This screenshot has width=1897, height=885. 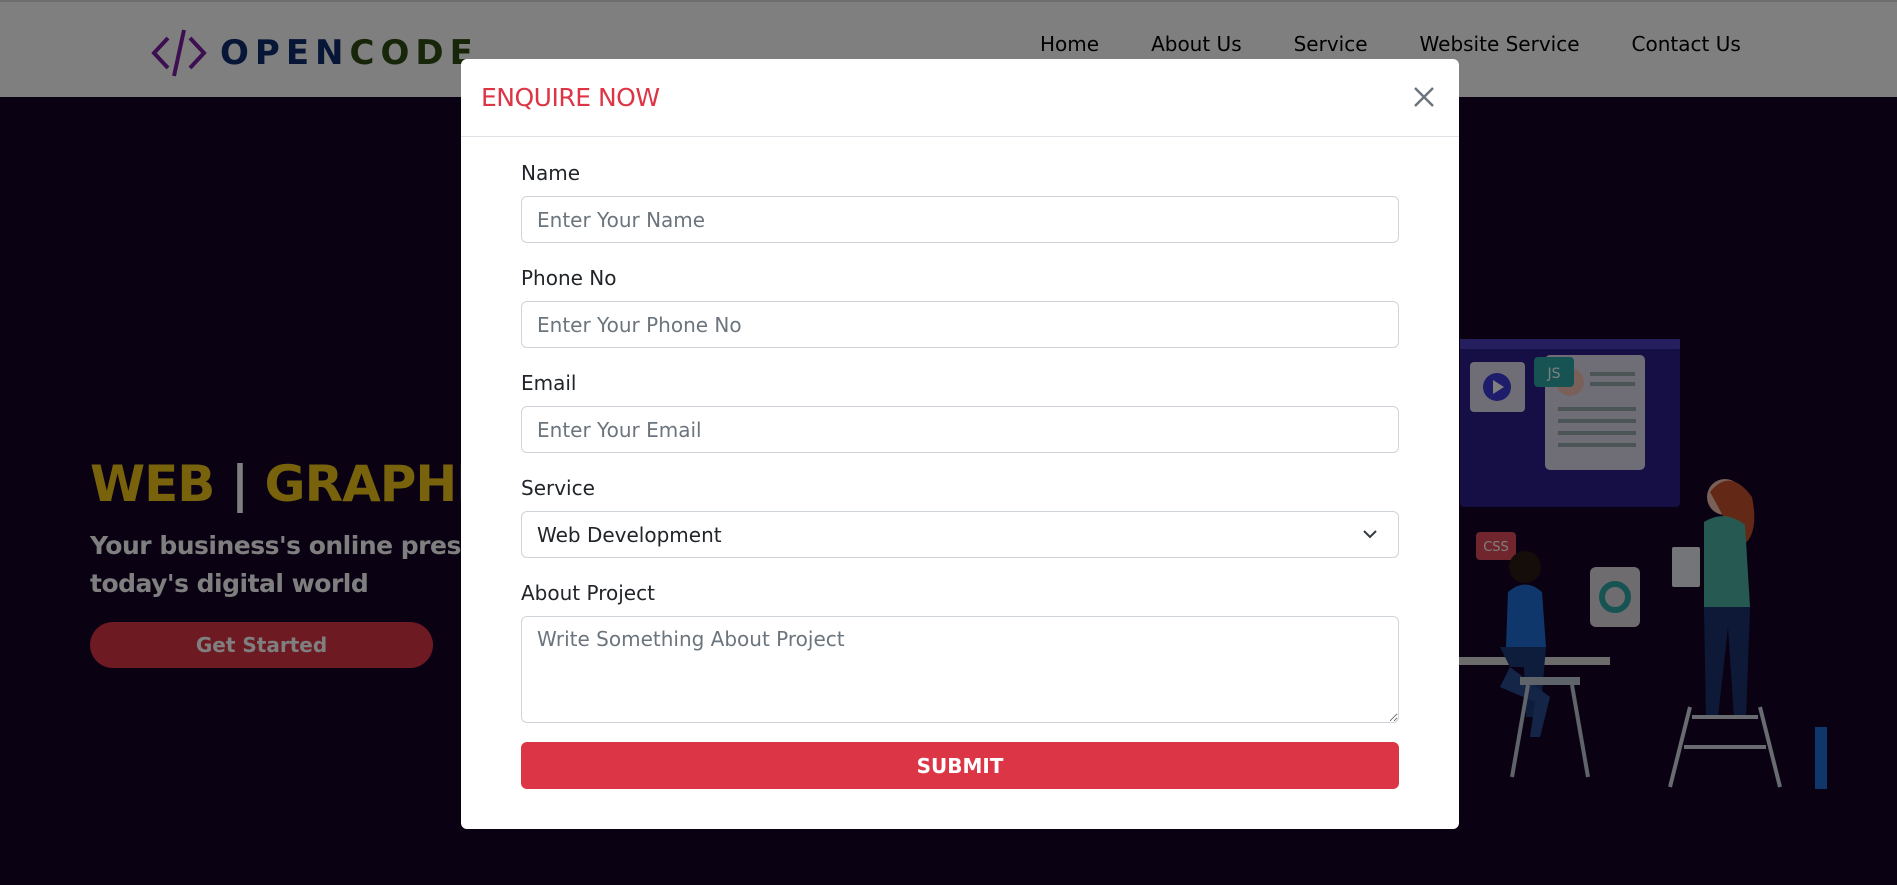 What do you see at coordinates (558, 488) in the screenshot?
I see `service-label: Service` at bounding box center [558, 488].